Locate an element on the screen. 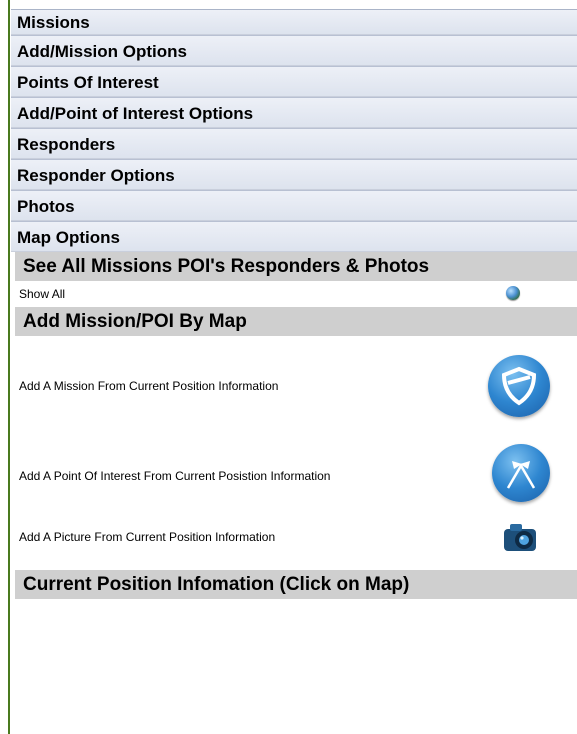 The width and height of the screenshot is (577, 734). left-border is located at coordinates (5, 367).